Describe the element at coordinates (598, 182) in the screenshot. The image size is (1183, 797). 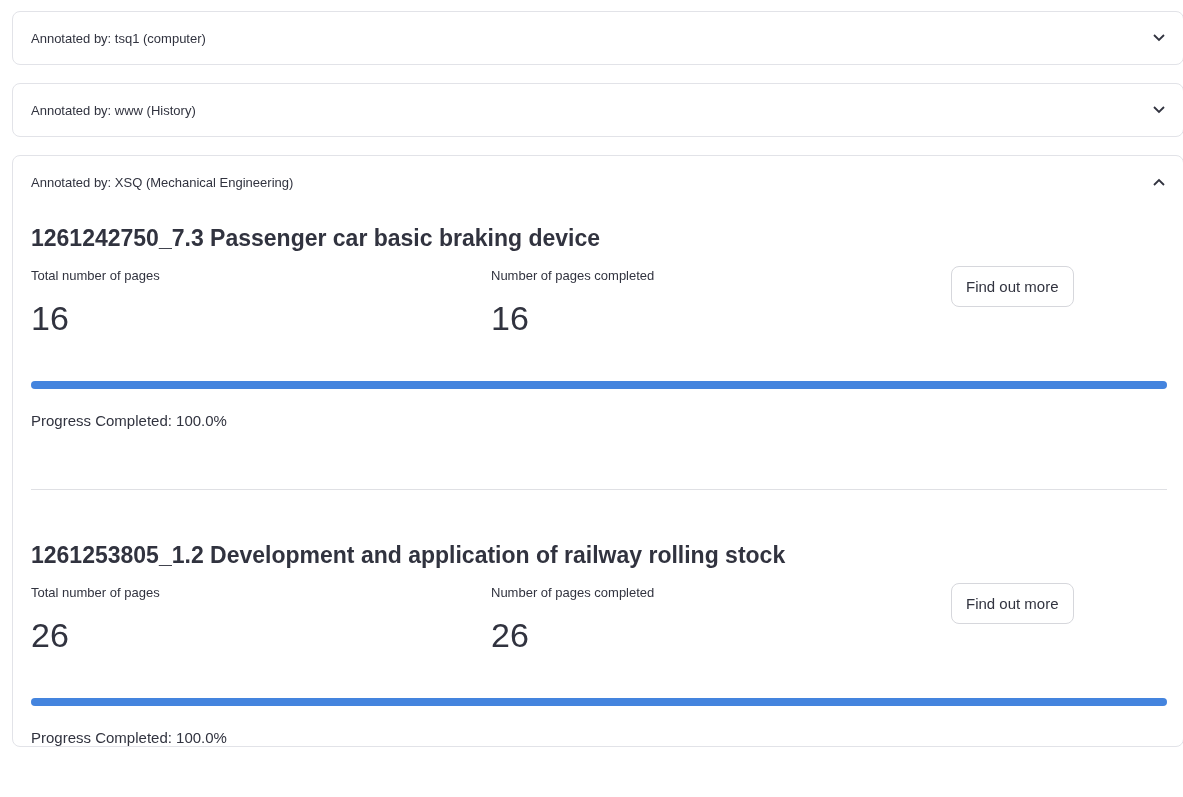
I see `expander-header: Annotated by: XSQ (Mechanical Engineering)` at that location.